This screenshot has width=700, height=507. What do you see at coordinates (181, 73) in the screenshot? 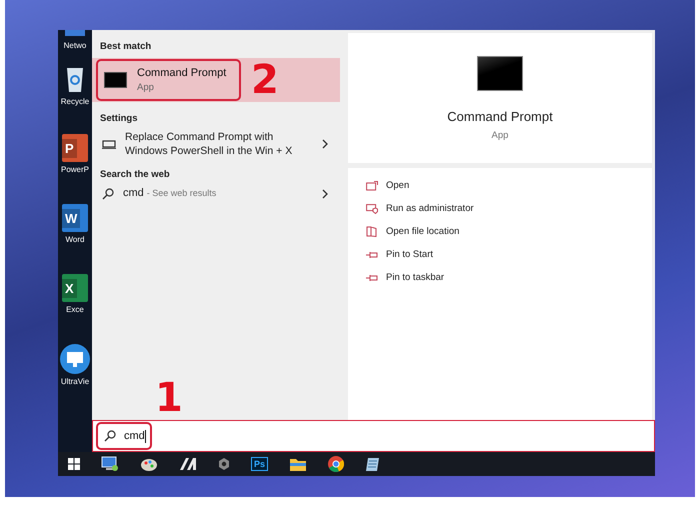
I see `result-title: Command Prompt` at bounding box center [181, 73].